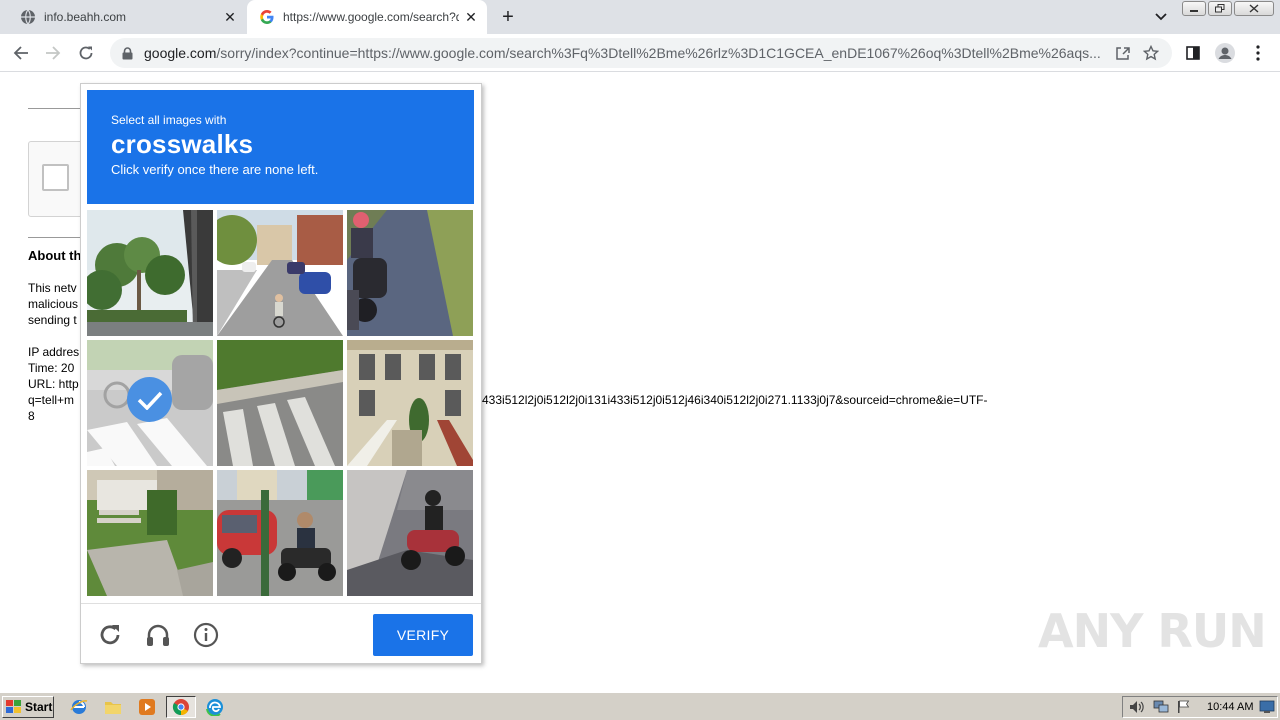 This screenshot has width=1280, height=720. I want to click on anyrun-watermark: ANY RUN, so click(1152, 631).